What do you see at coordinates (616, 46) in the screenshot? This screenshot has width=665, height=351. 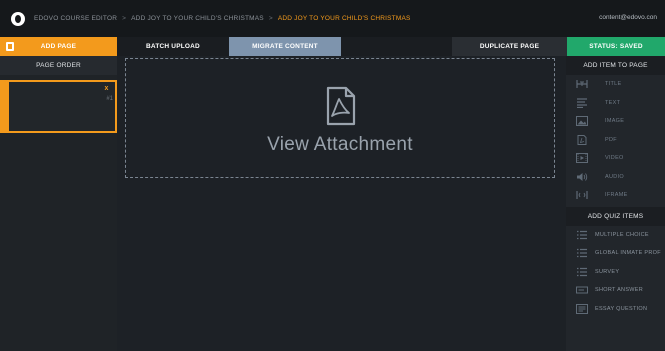 I see `status-badge: STATUS: SAVED` at bounding box center [616, 46].